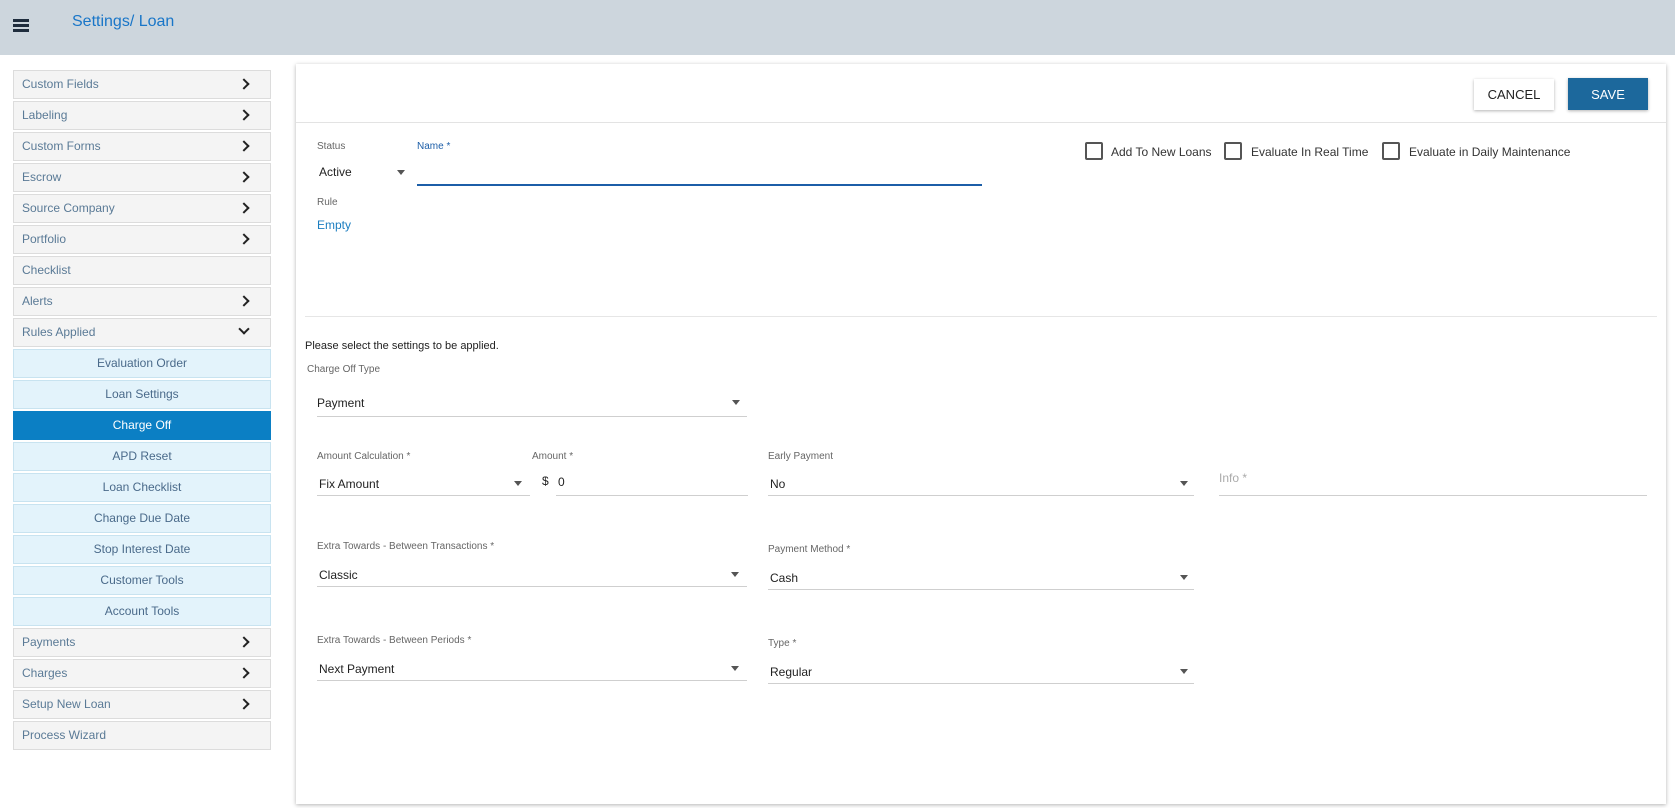 This screenshot has width=1675, height=808. Describe the element at coordinates (406, 546) in the screenshot. I see `extra-transactions-label: Extra Towards - Between Transactions *` at that location.